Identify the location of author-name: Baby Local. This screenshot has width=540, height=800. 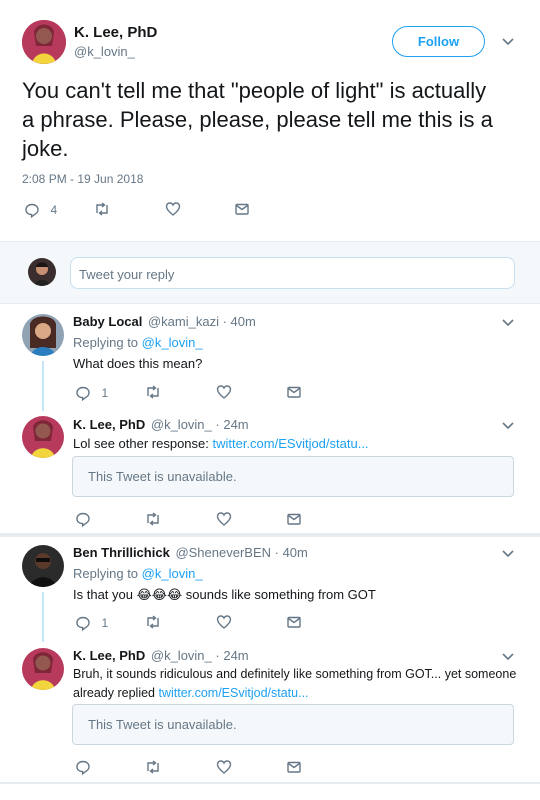
(107, 321).